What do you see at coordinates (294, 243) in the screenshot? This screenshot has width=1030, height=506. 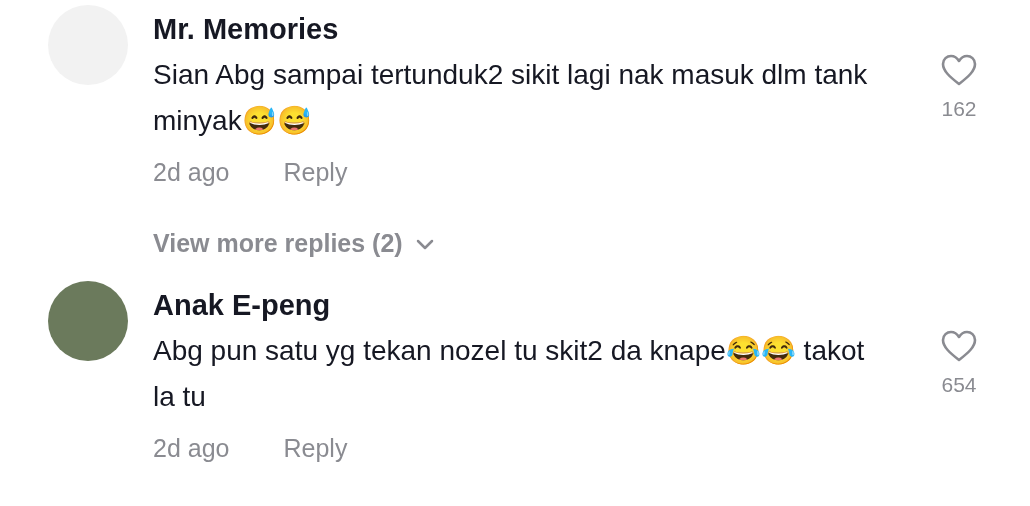 I see `view-more-replies-button: View more replies (2)` at bounding box center [294, 243].